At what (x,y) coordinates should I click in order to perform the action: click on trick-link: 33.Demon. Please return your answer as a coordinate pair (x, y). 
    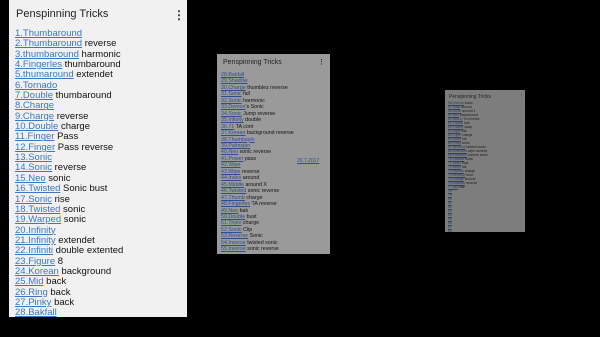
    Looking at the image, I should click on (233, 107).